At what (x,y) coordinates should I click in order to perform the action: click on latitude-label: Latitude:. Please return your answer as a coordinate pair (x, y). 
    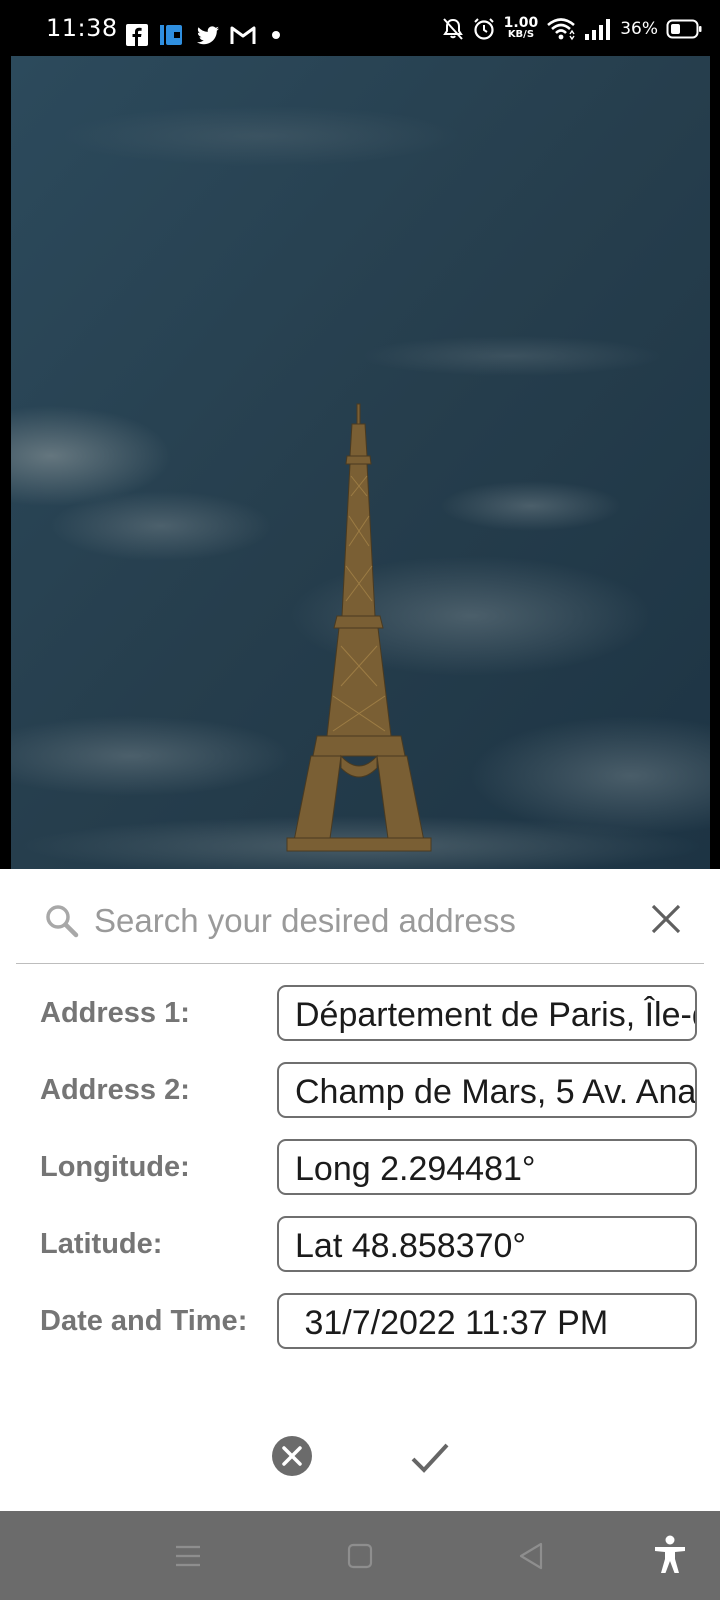
    Looking at the image, I should click on (101, 1244).